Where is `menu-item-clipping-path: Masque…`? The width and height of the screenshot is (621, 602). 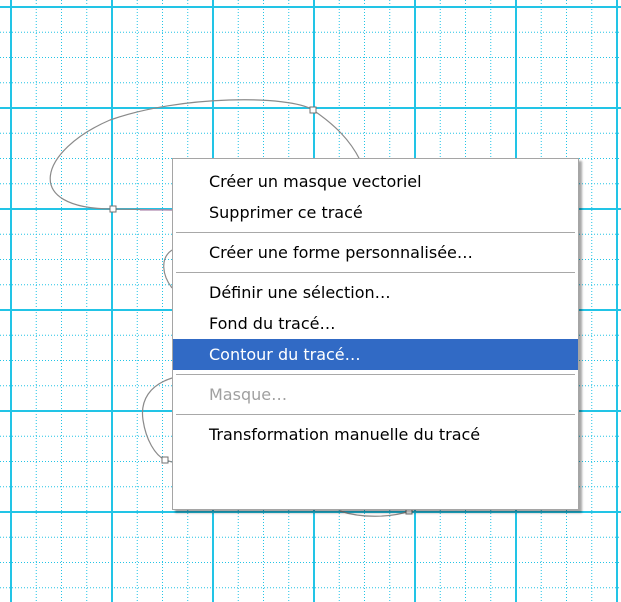
menu-item-clipping-path: Masque… is located at coordinates (248, 394).